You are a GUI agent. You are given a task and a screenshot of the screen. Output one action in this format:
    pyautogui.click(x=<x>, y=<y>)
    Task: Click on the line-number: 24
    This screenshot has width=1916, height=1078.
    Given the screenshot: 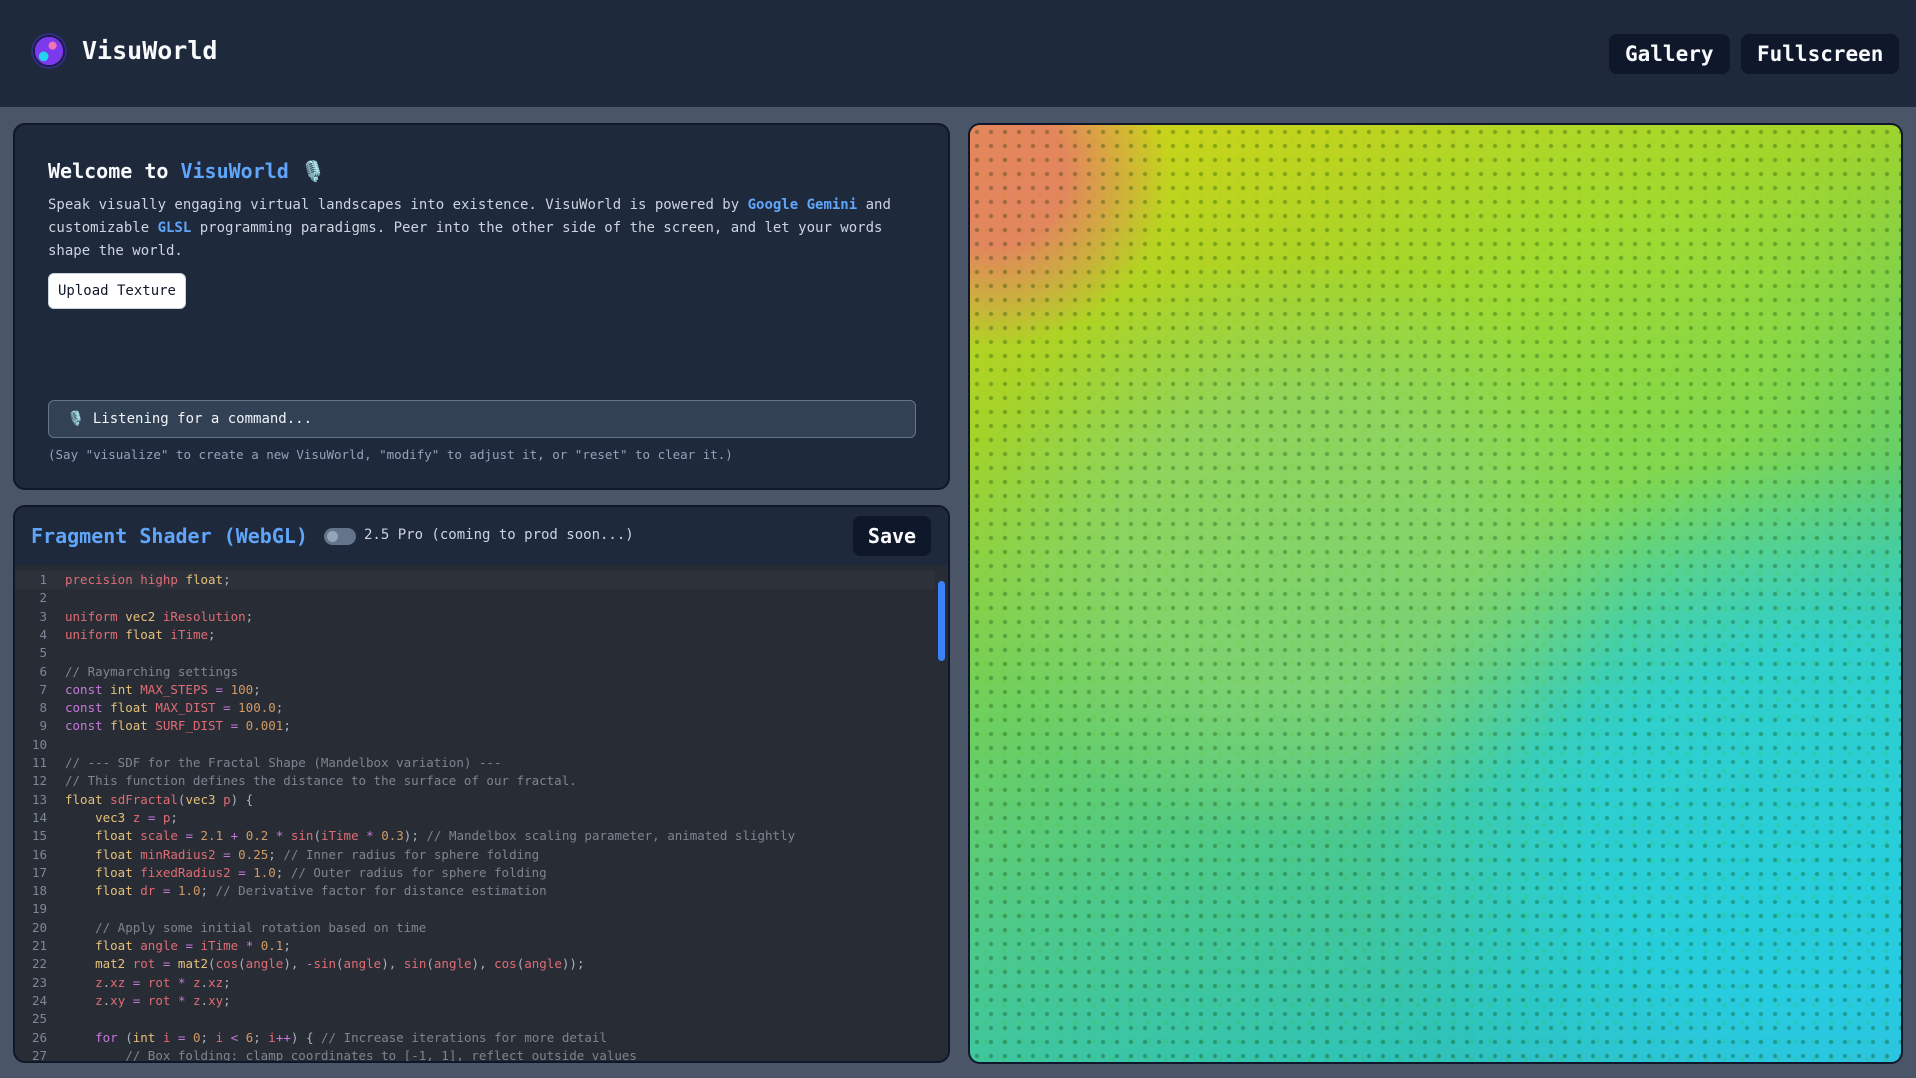 What is the action you would take?
    pyautogui.click(x=39, y=1000)
    